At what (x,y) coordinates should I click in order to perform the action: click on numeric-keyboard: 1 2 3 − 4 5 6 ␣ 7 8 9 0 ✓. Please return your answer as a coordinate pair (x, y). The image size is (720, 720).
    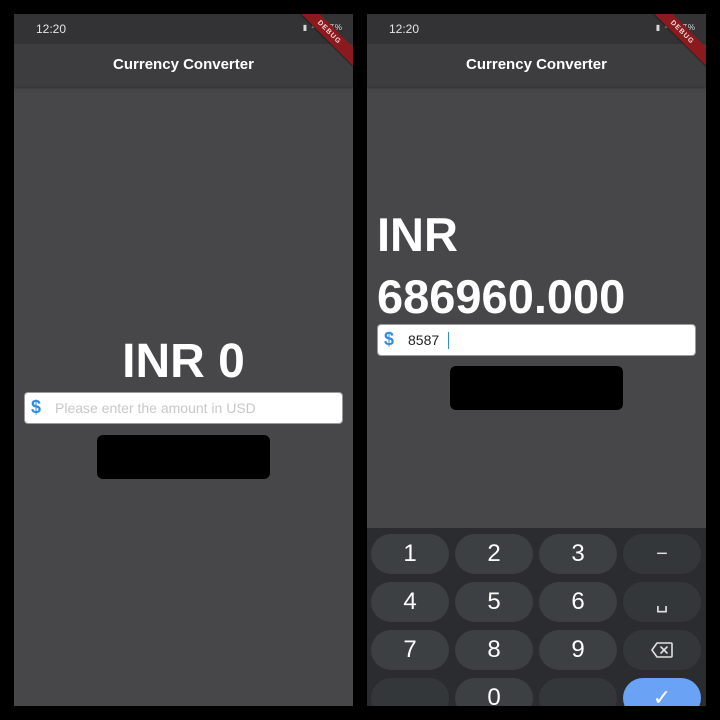
    Looking at the image, I should click on (536, 617).